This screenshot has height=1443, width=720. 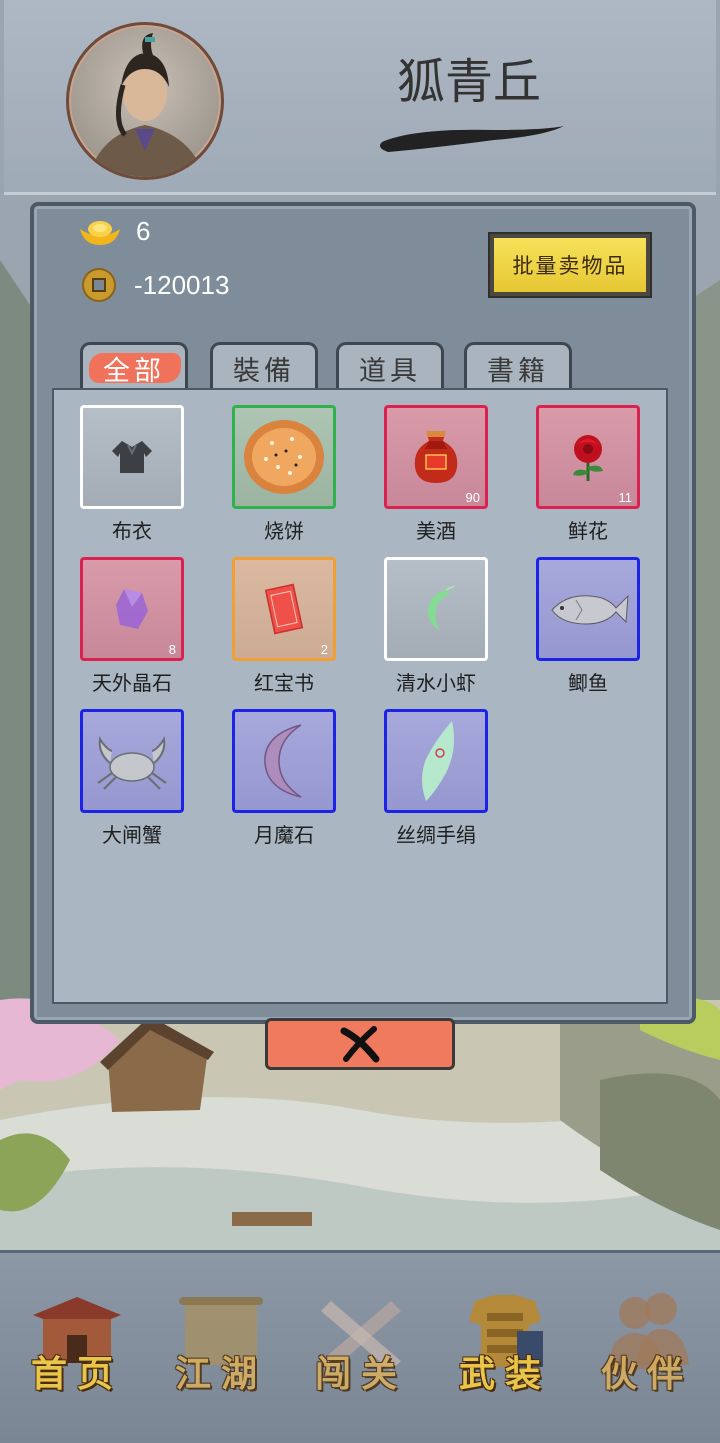 I want to click on item-count: 90, so click(x=472, y=497).